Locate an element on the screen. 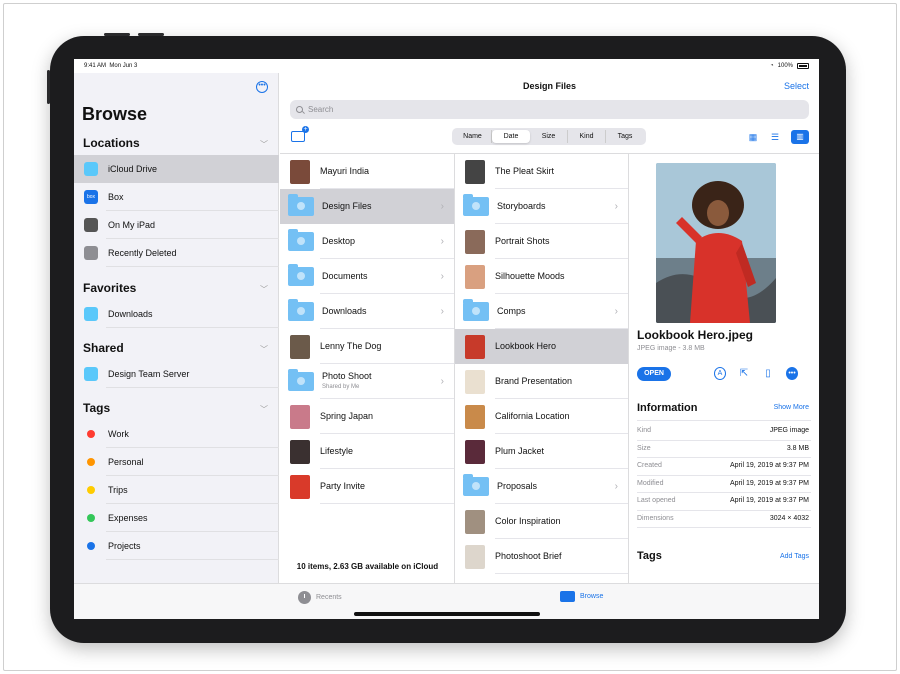  item-label: Brand Presentation is located at coordinates (534, 381).